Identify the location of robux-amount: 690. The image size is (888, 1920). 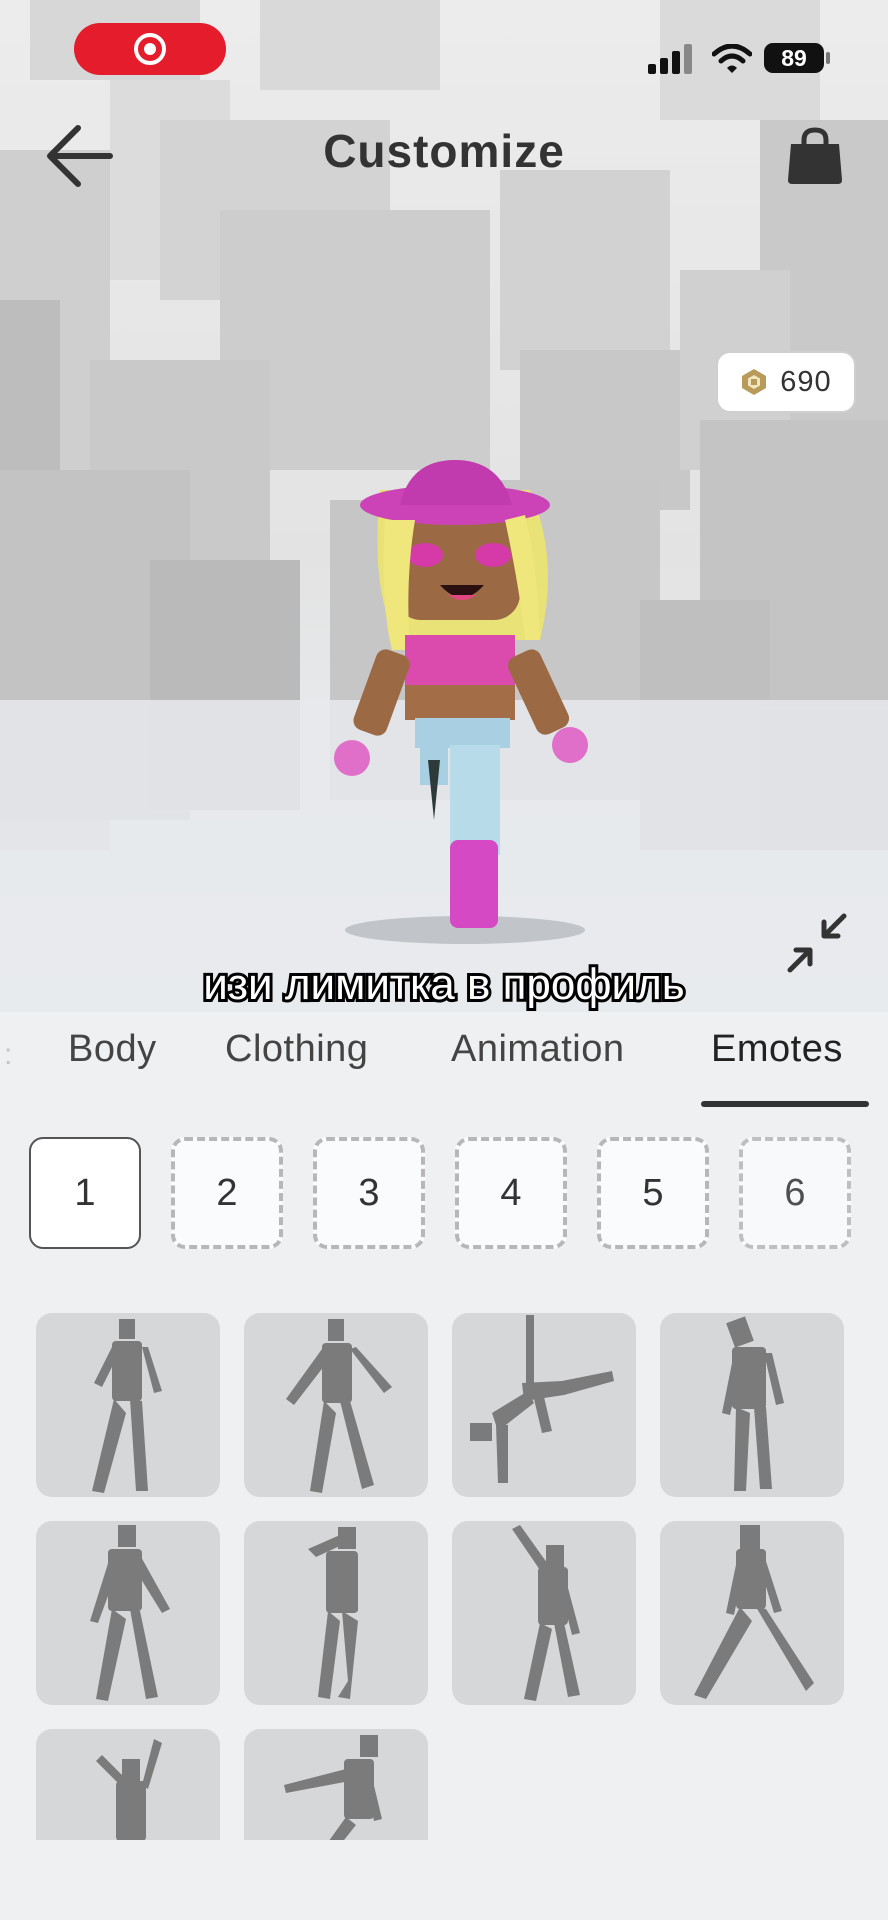
(806, 381).